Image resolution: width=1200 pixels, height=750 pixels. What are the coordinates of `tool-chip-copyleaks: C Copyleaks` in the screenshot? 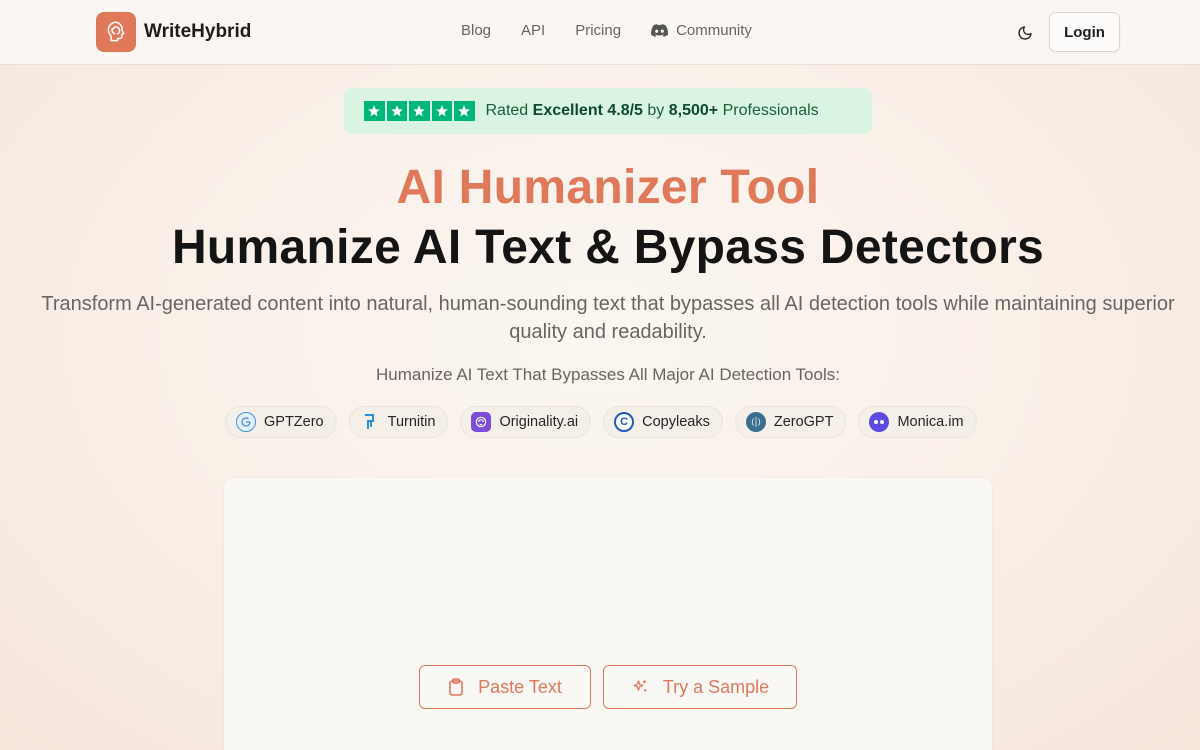 It's located at (663, 422).